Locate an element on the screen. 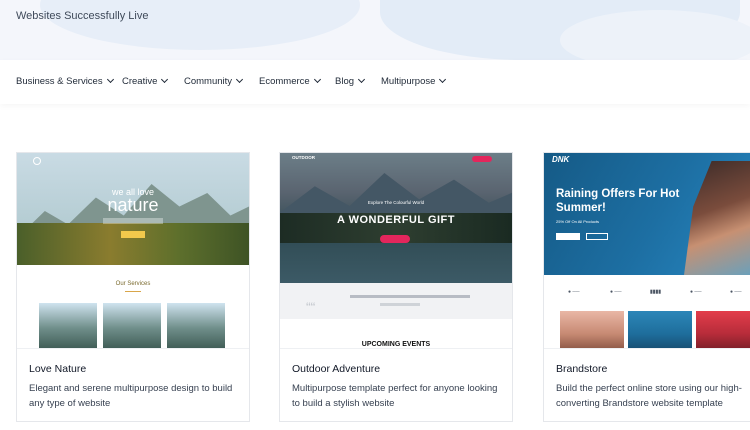 Image resolution: width=750 pixels, height=430 pixels. brand-logo: ▮▮▮▮ is located at coordinates (656, 292).